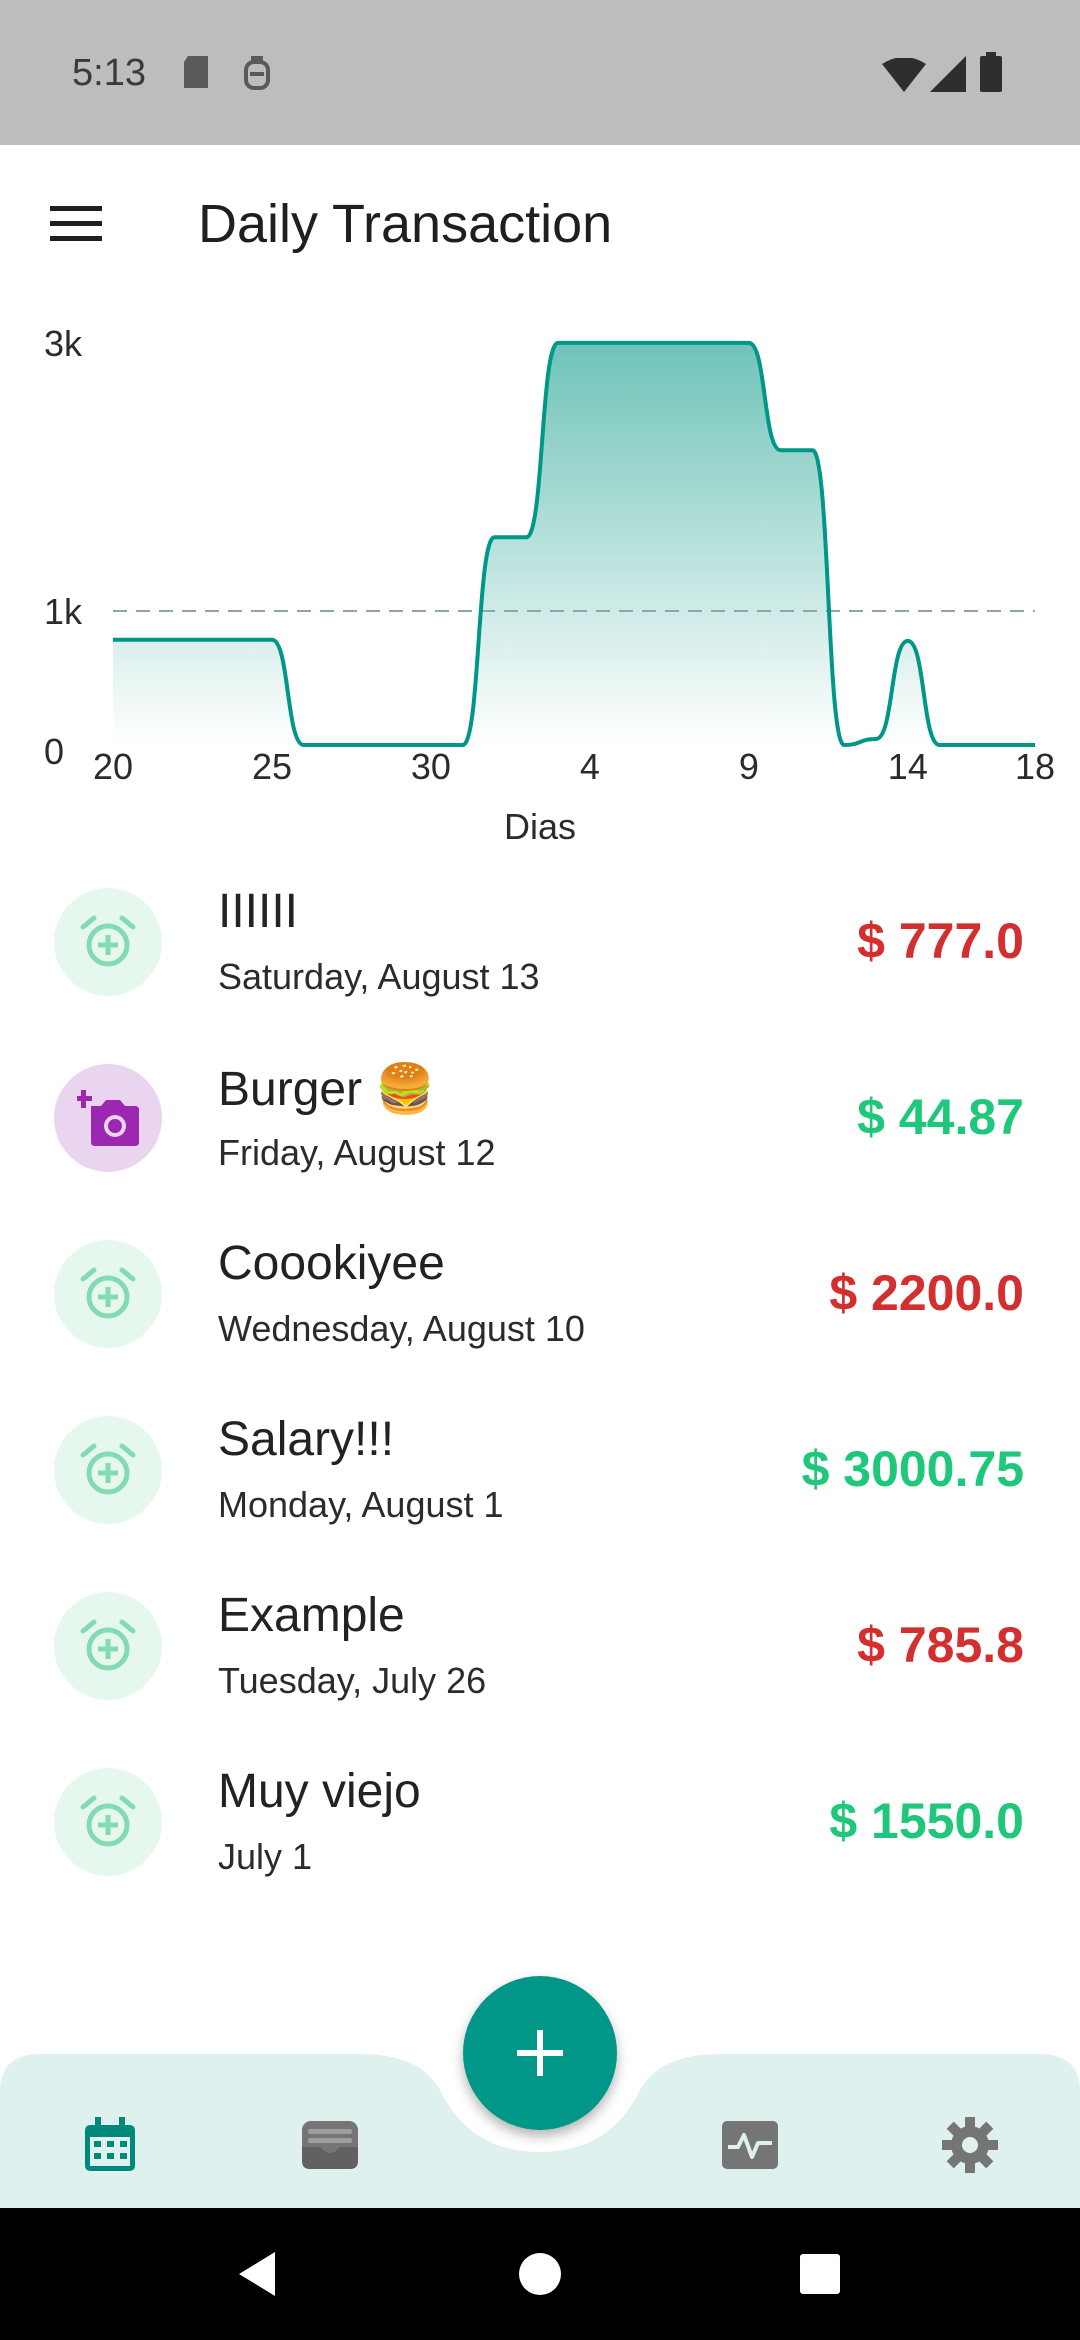 The height and width of the screenshot is (2340, 1080). What do you see at coordinates (991, 74) in the screenshot?
I see `battery-icon` at bounding box center [991, 74].